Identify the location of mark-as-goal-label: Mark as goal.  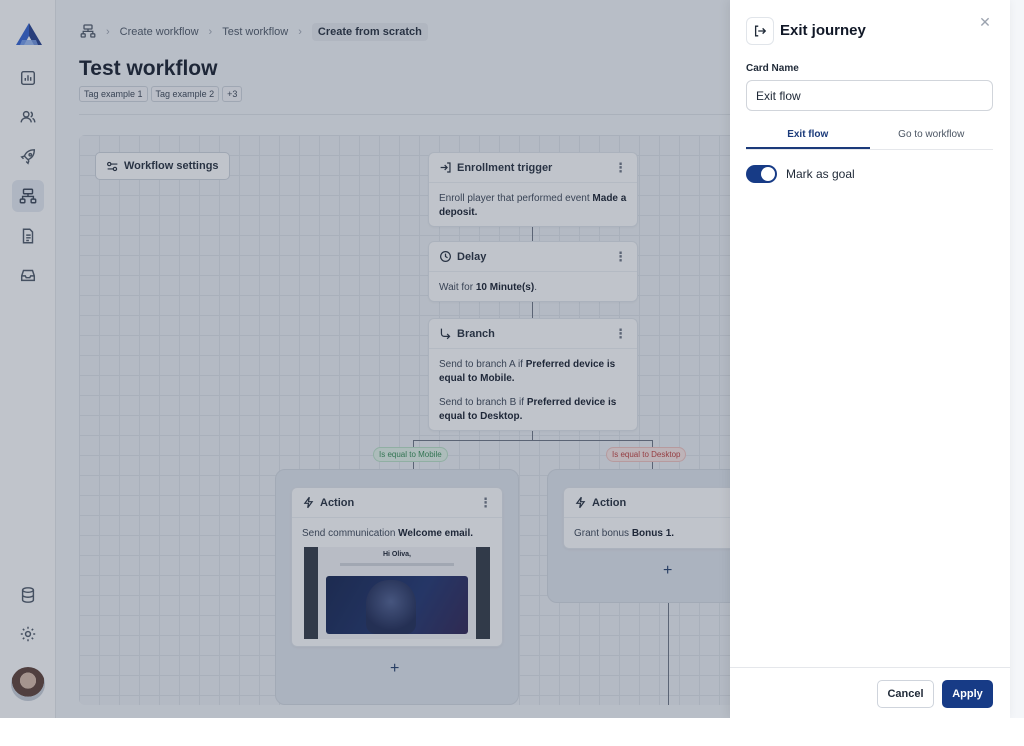
(820, 174).